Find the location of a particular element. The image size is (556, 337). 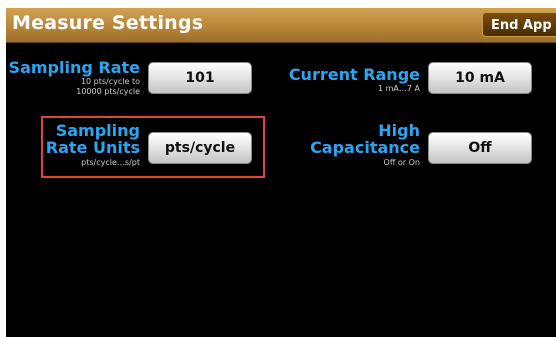

sampling-rate-units-hint: pts/cycle…s/pt is located at coordinates (110, 162).